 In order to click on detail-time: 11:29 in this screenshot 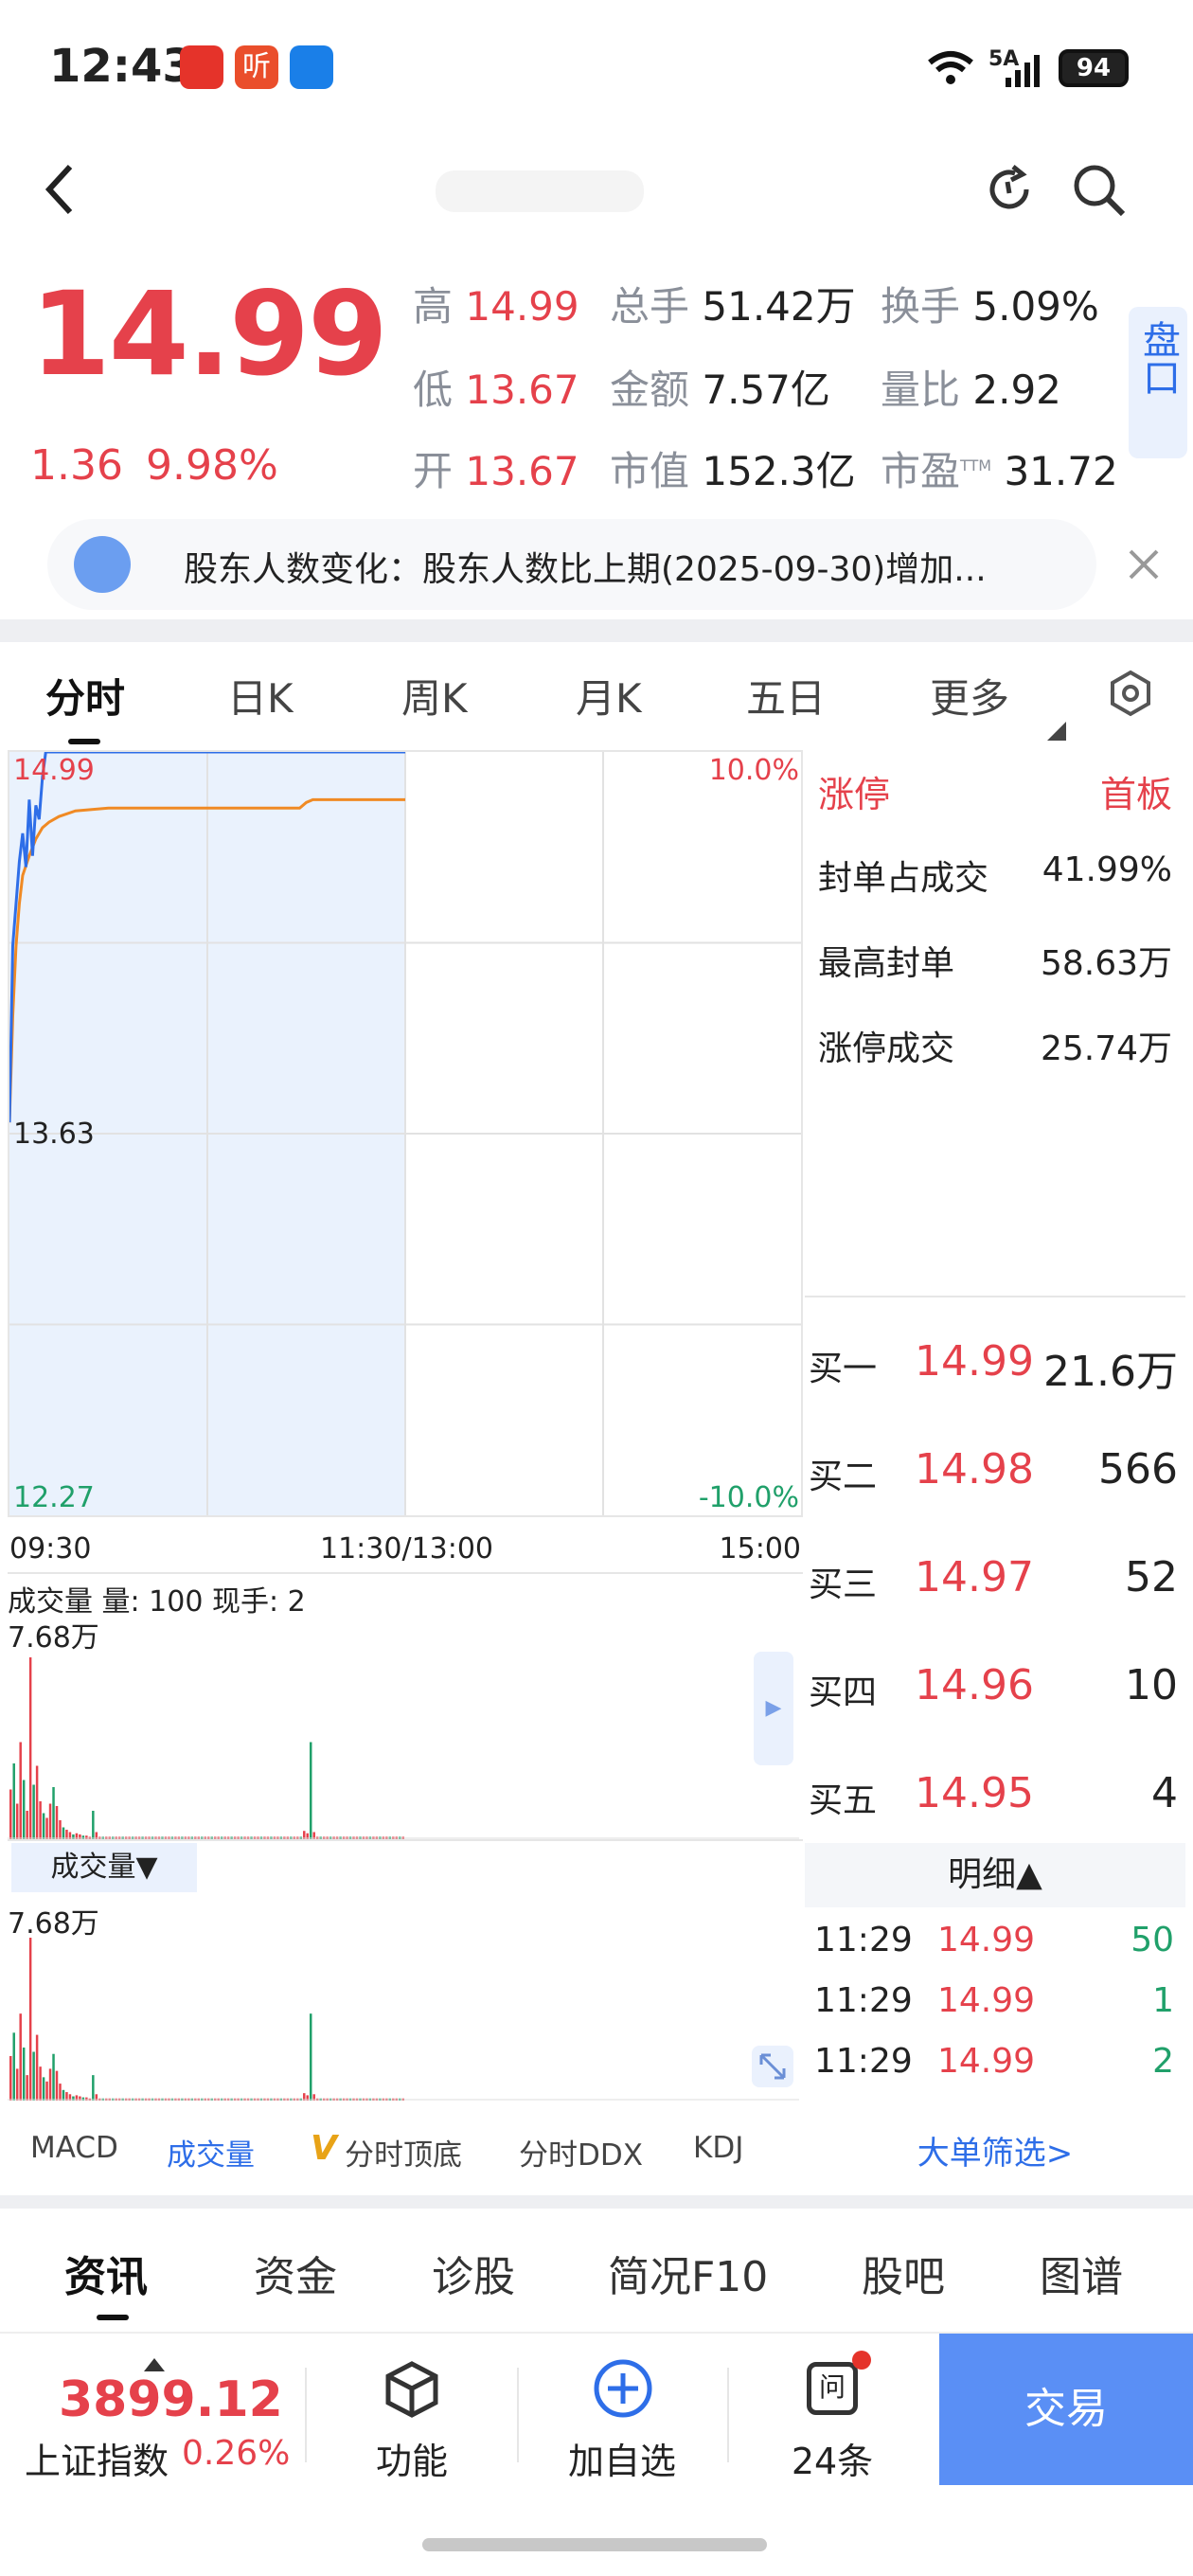, I will do `click(863, 1940)`.